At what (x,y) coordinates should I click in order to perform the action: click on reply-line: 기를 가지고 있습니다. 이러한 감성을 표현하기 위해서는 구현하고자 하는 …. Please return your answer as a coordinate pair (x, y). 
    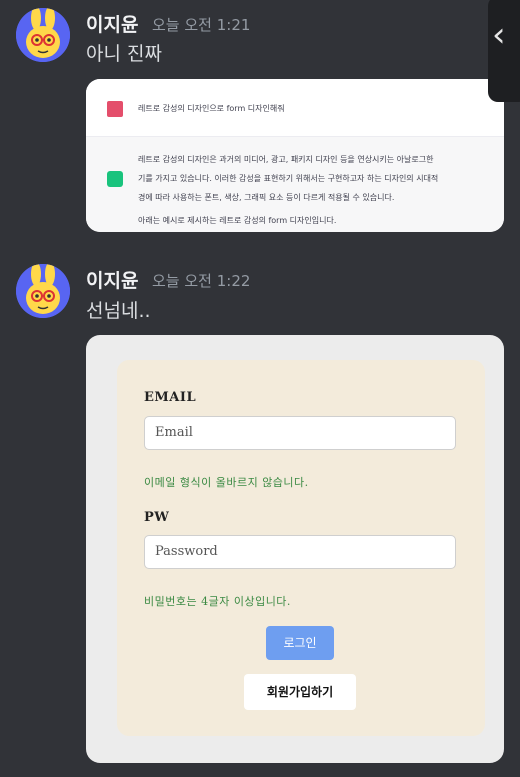
    Looking at the image, I should click on (288, 178).